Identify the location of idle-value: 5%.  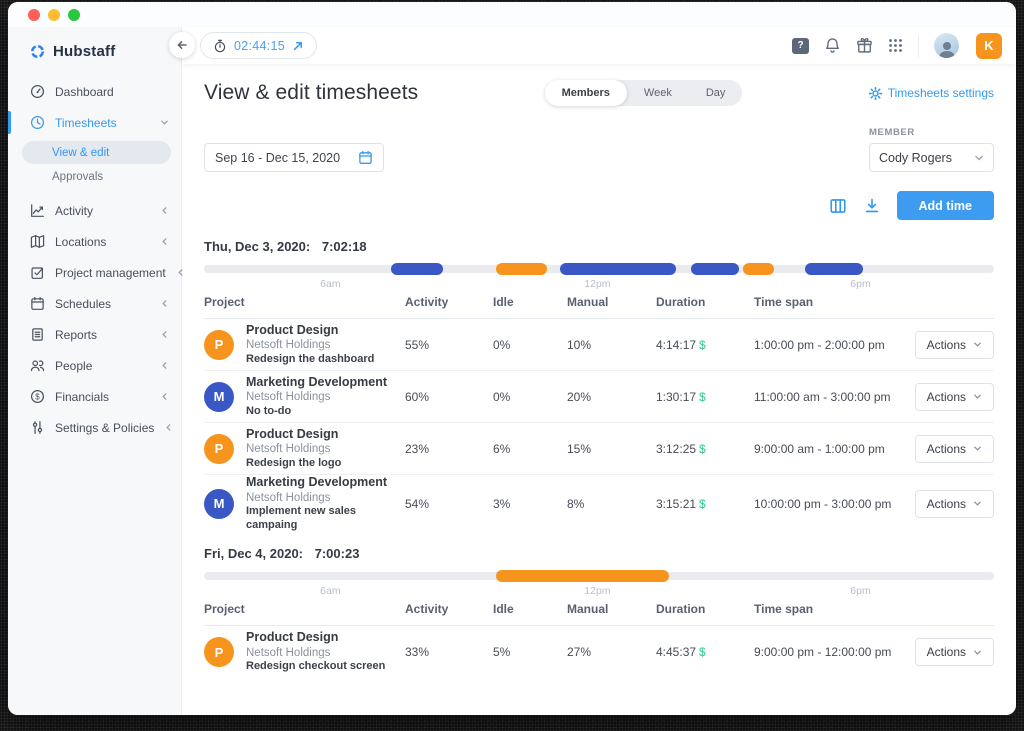
(502, 652).